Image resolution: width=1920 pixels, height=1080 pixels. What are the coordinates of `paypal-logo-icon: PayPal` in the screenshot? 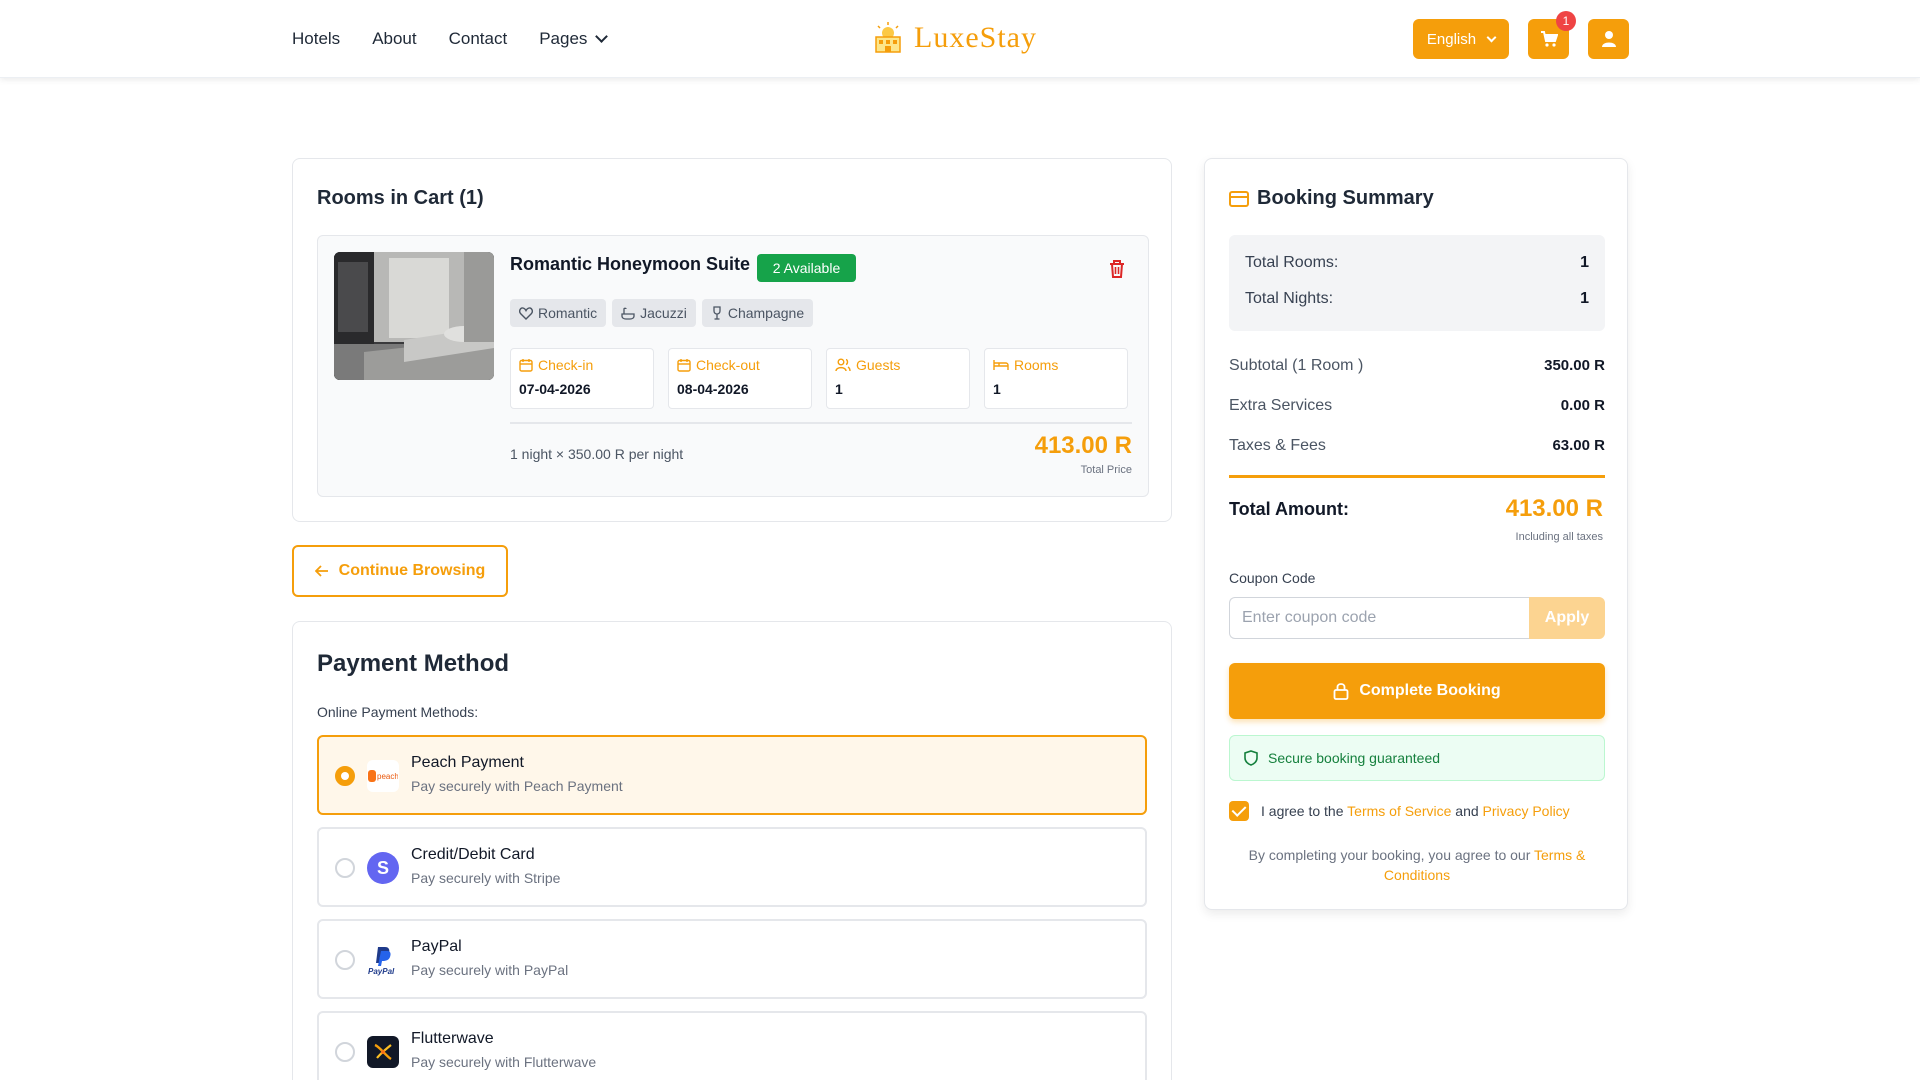 It's located at (383, 960).